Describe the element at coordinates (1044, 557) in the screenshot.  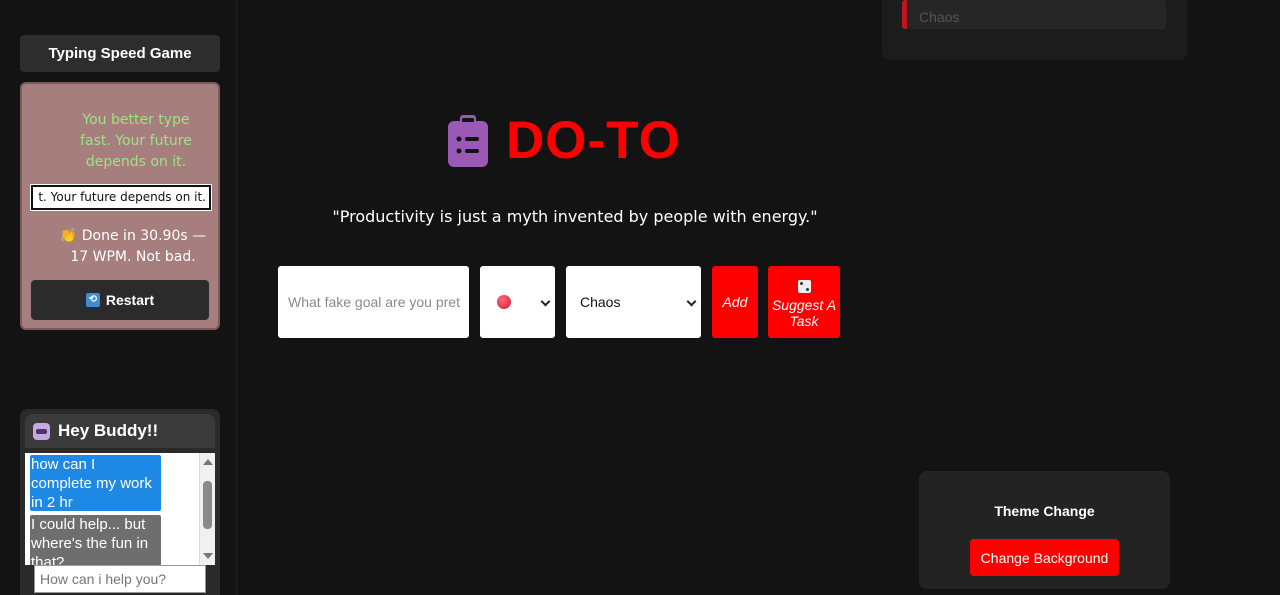
I see `change-background-button: Change Background` at that location.